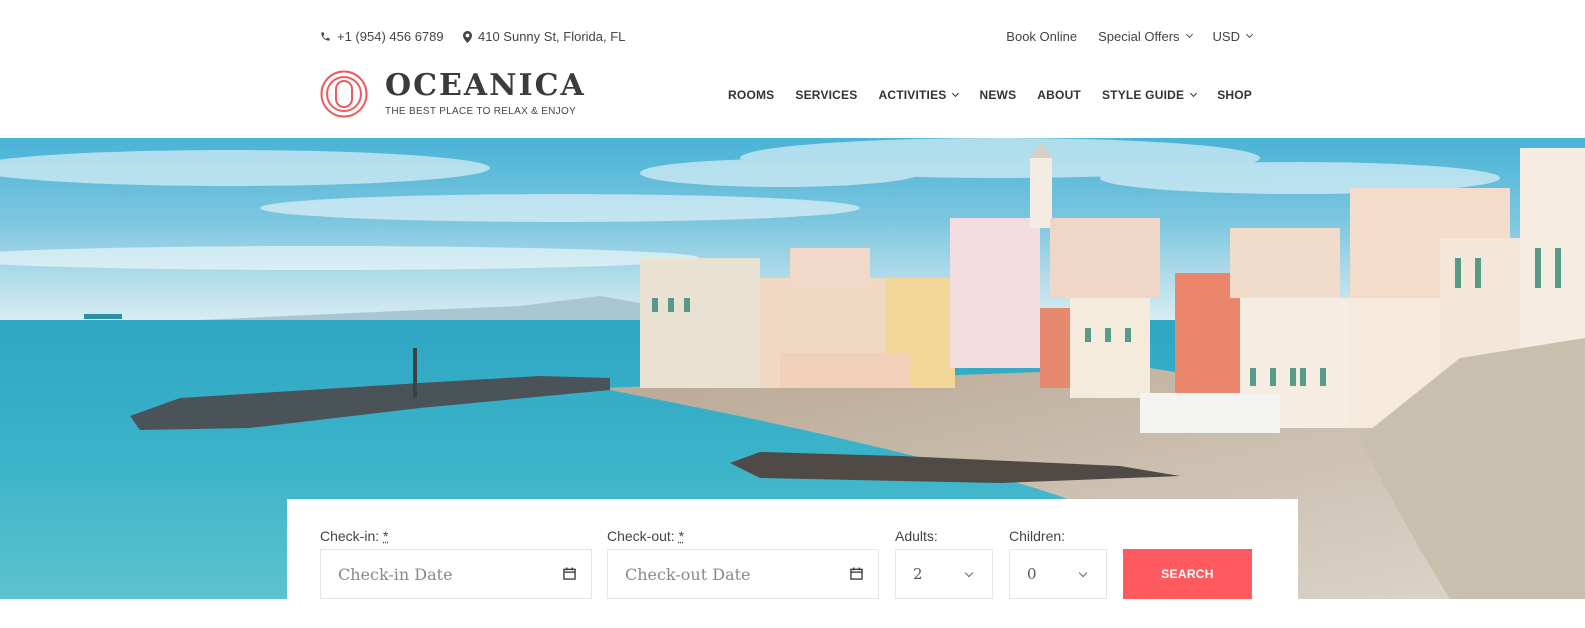  I want to click on nav-about: ABOUT, so click(1059, 95).